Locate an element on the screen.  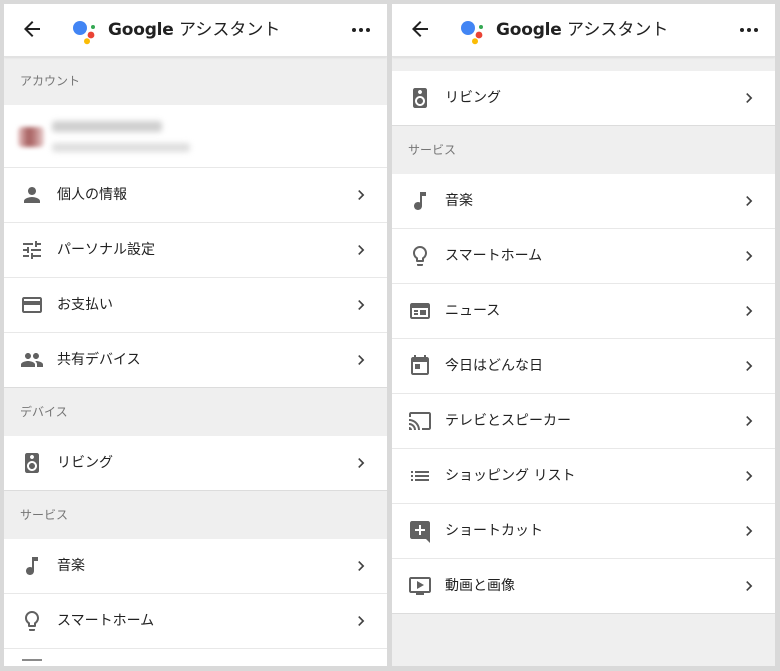
list-item-label: テレビとスピーカー is located at coordinates (508, 421).